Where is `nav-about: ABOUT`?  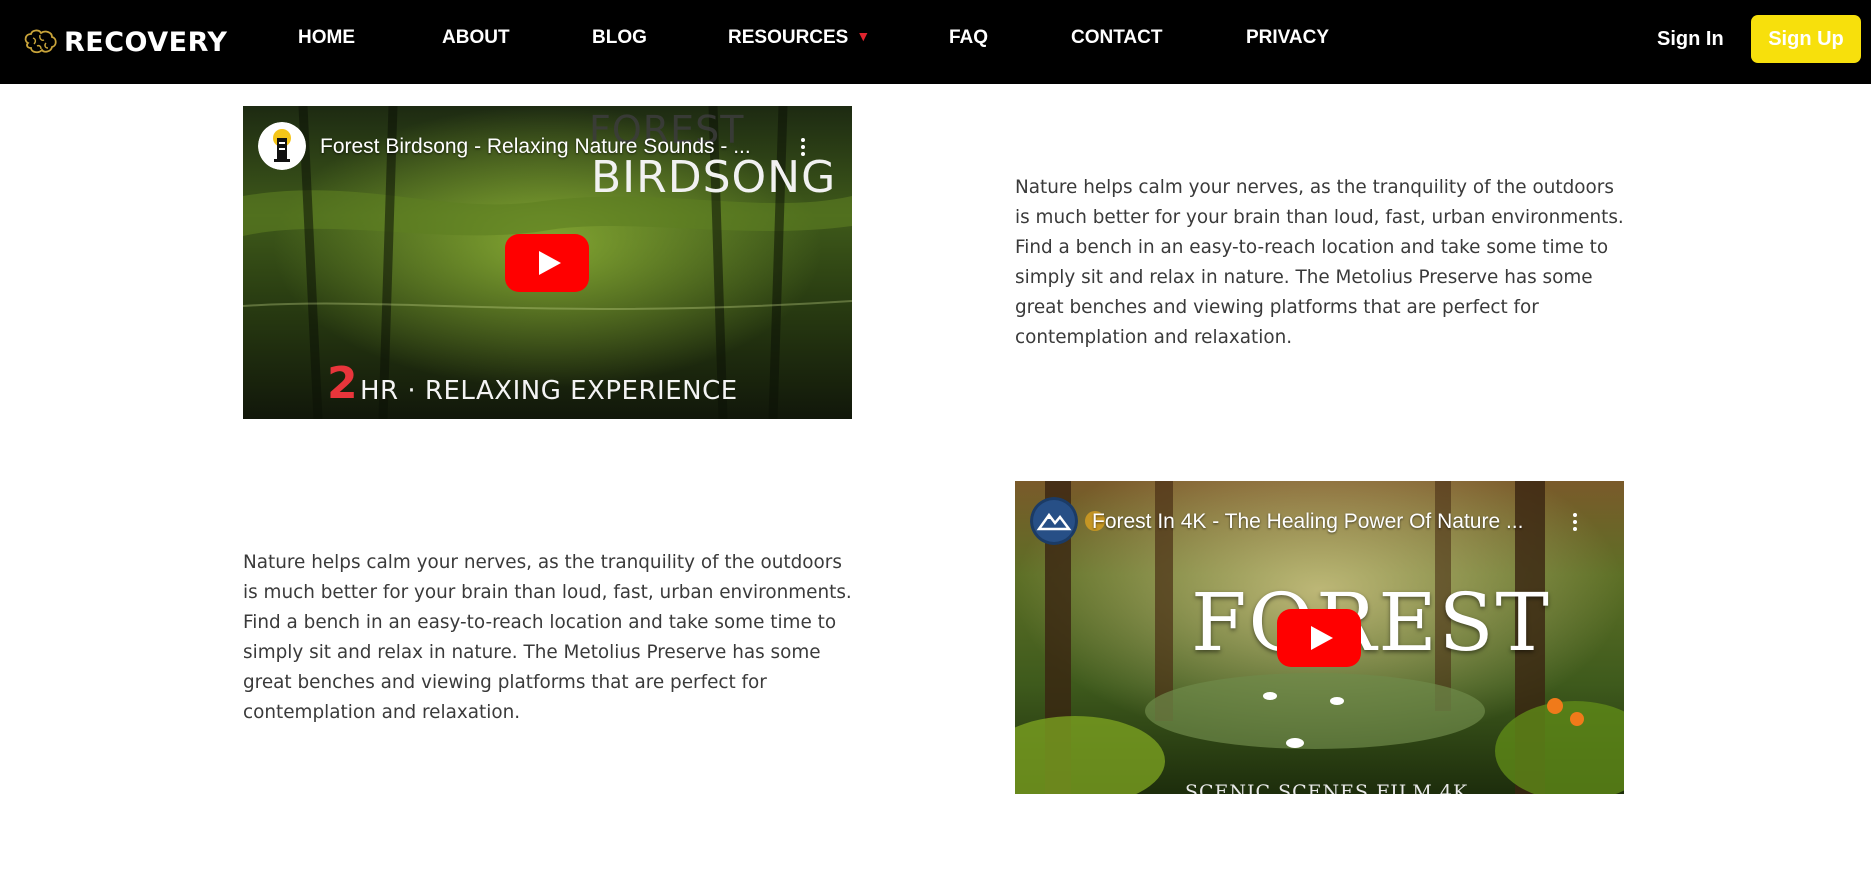 nav-about: ABOUT is located at coordinates (476, 38).